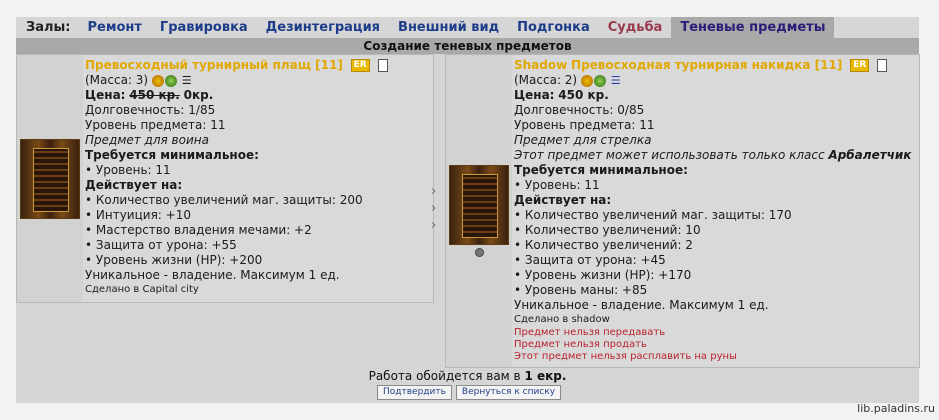 This screenshot has width=939, height=420. What do you see at coordinates (563, 200) in the screenshot?
I see `right-acts-title: Действует на:` at bounding box center [563, 200].